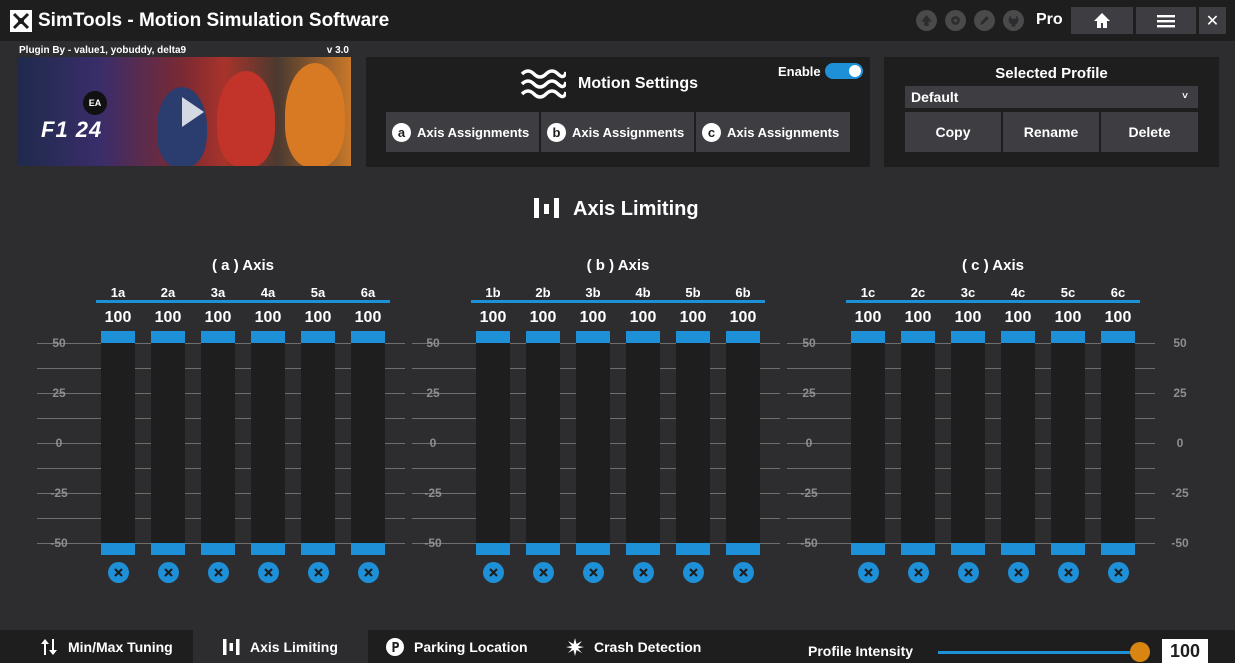  What do you see at coordinates (844, 71) in the screenshot?
I see `enable-toggle` at bounding box center [844, 71].